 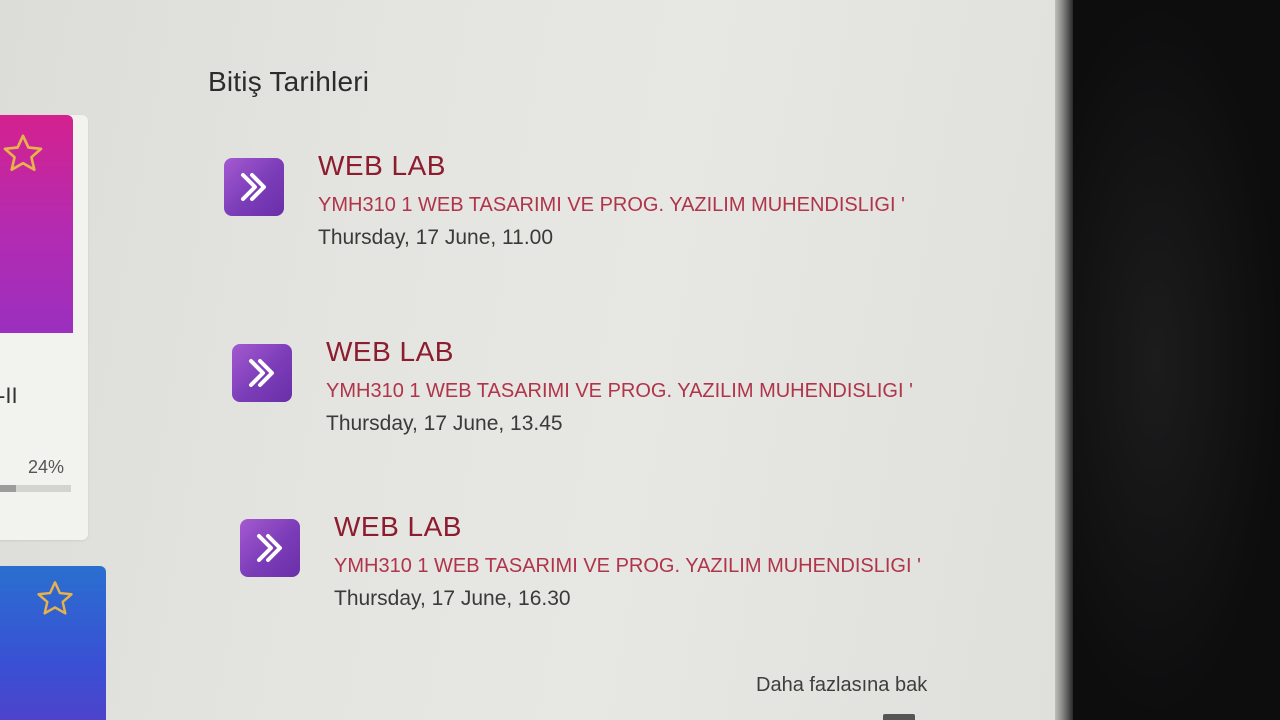 I want to click on course-name: -II, so click(x=9, y=396).